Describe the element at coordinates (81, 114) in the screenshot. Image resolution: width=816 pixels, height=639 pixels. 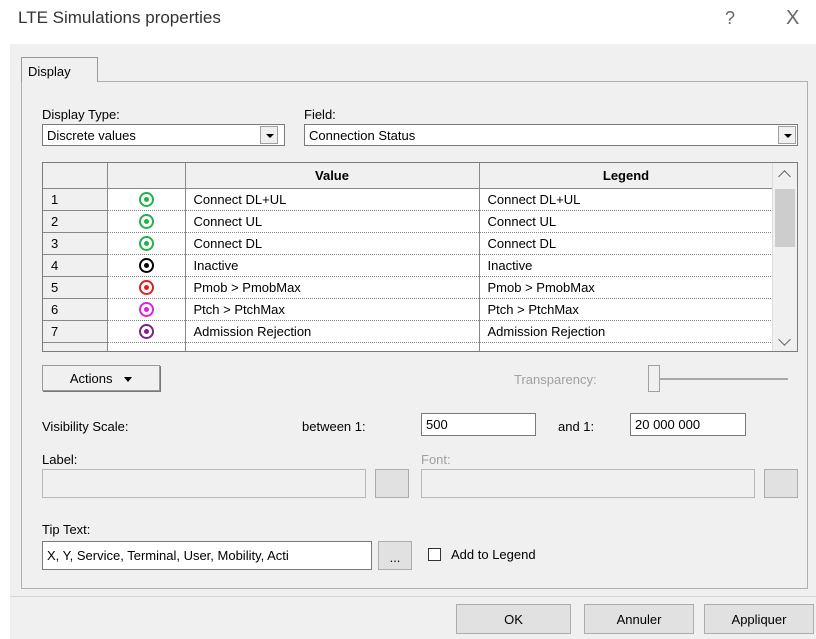
I see `display-type-label: Display Type:` at that location.